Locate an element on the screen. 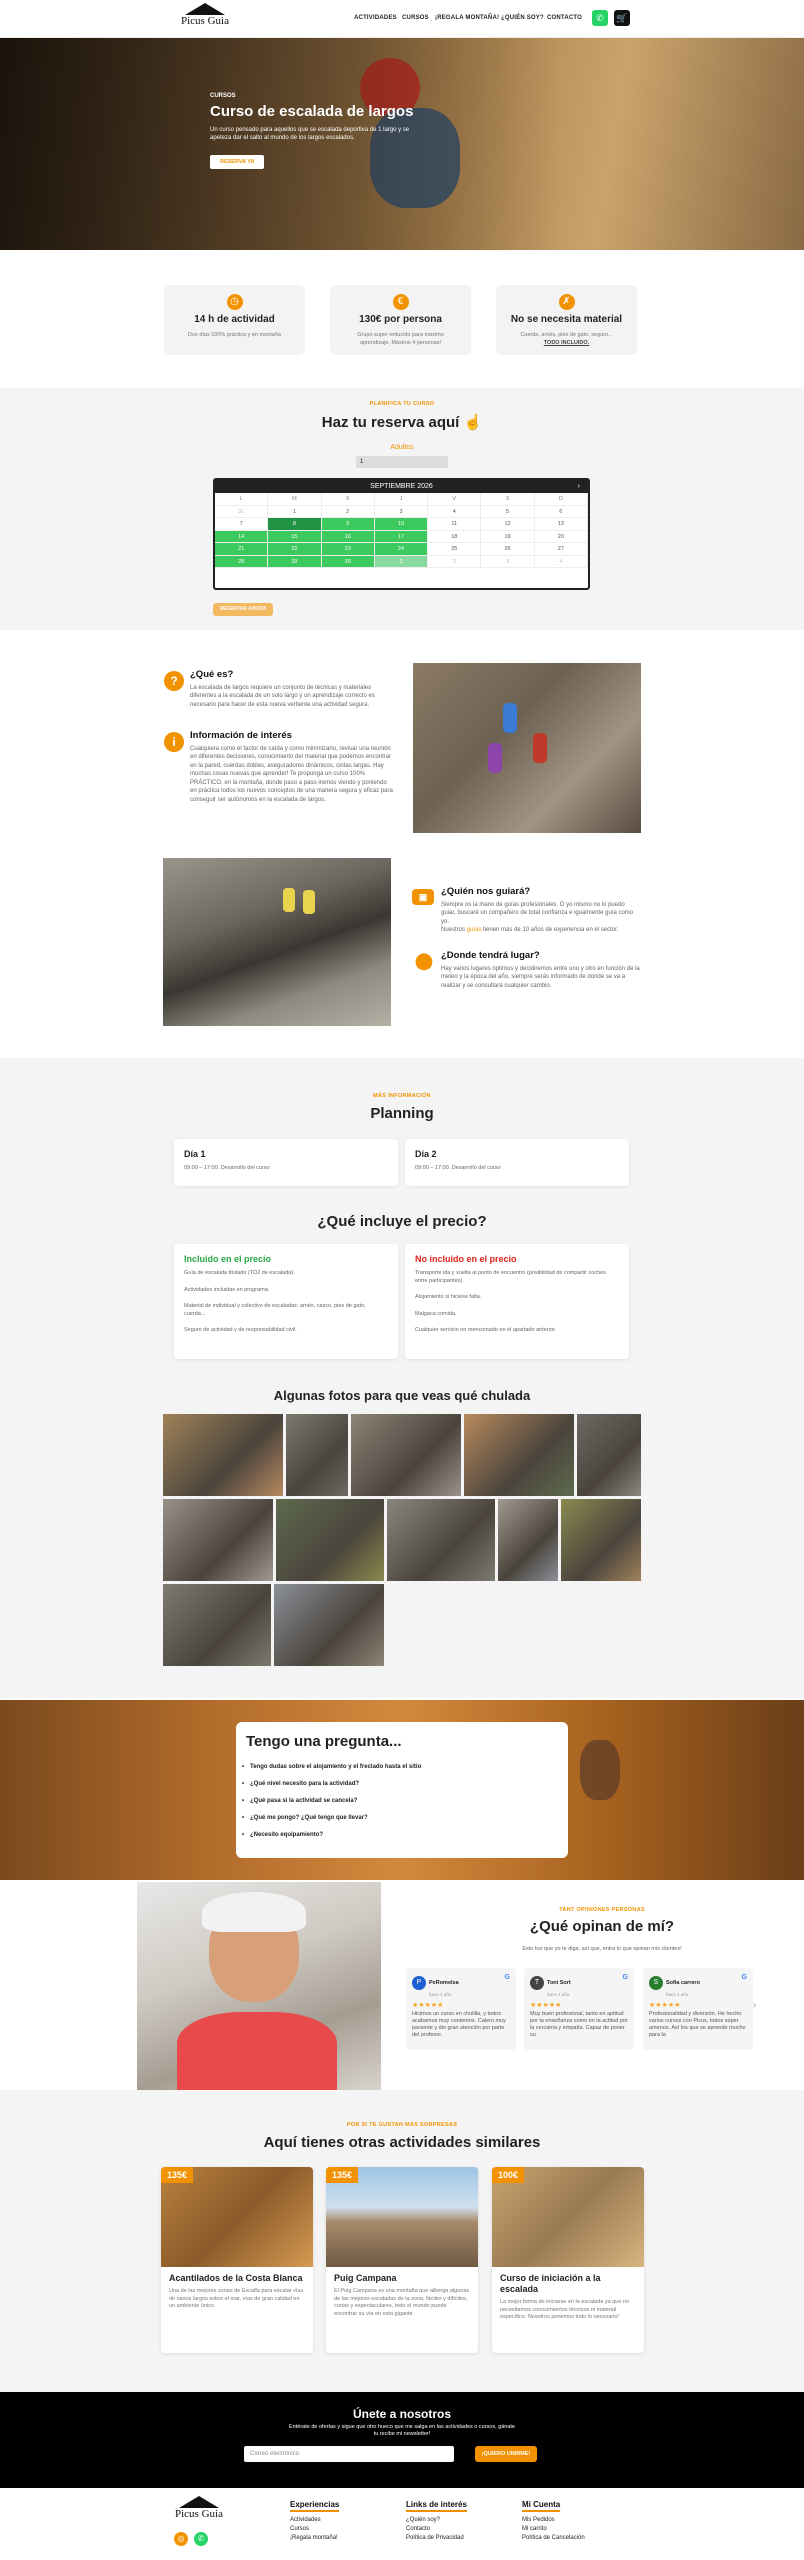 The image size is (804, 2560). calendar-day: 23 is located at coordinates (348, 549).